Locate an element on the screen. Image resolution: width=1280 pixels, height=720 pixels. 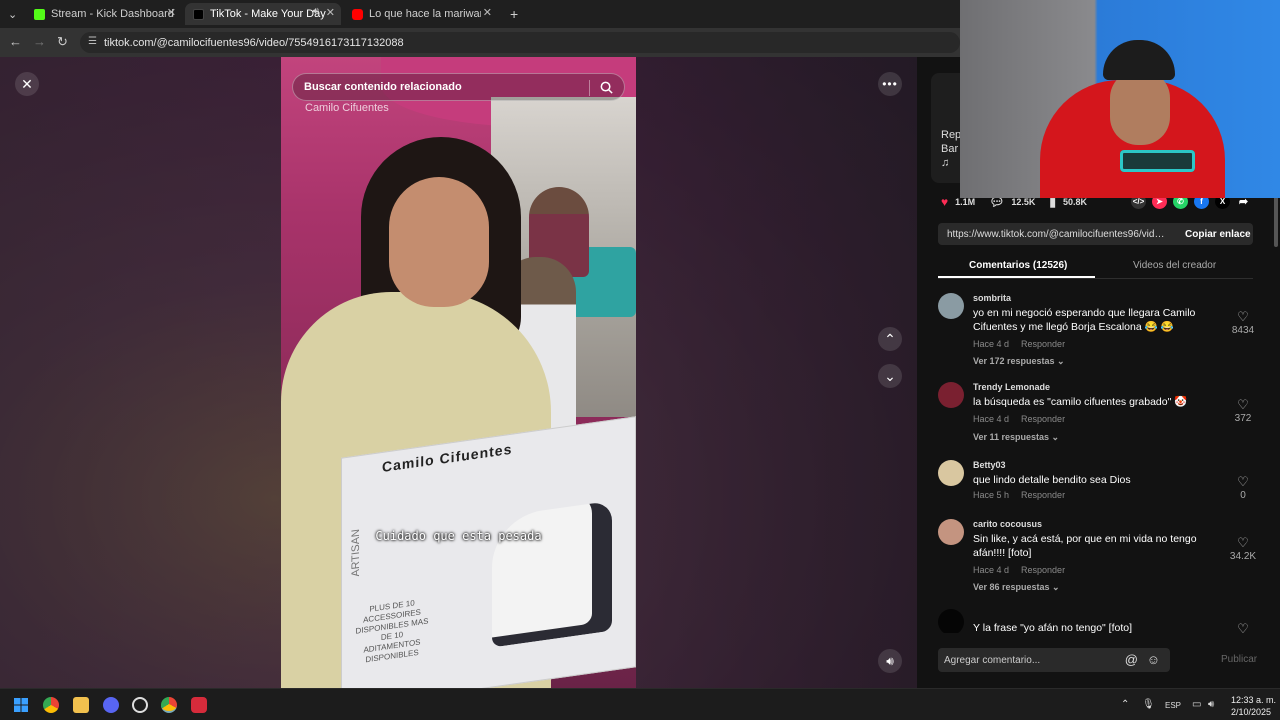
clock-date: 2/10/2025 is located at coordinates (1251, 712).